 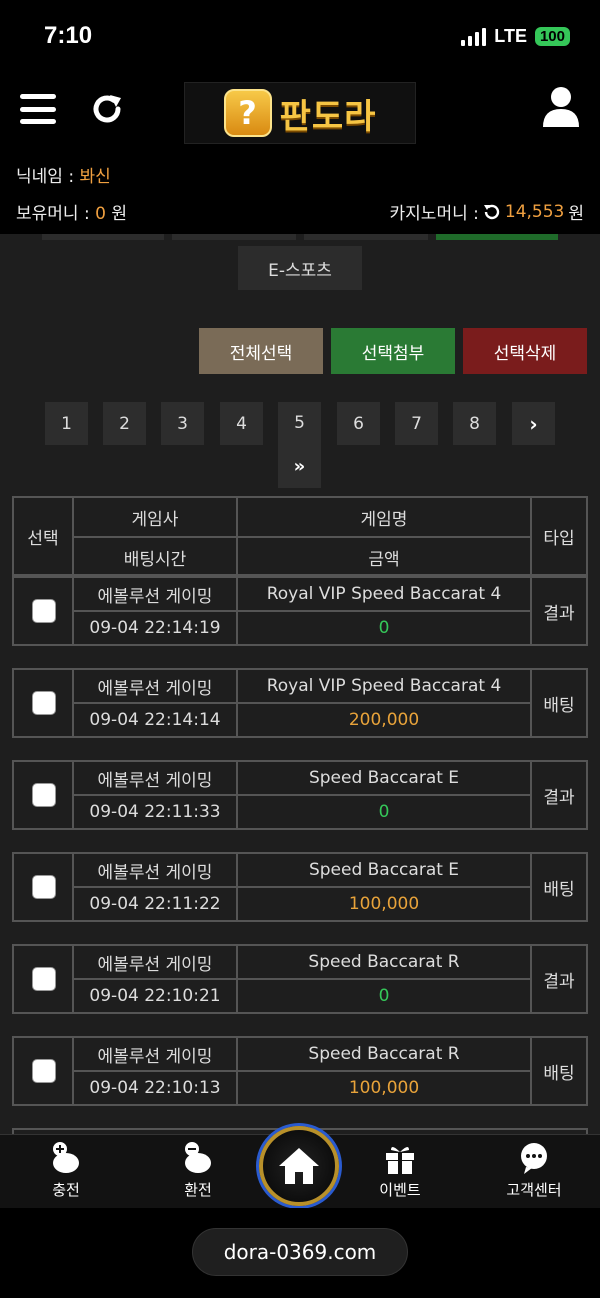 I want to click on header-game: 게임명, so click(x=384, y=519).